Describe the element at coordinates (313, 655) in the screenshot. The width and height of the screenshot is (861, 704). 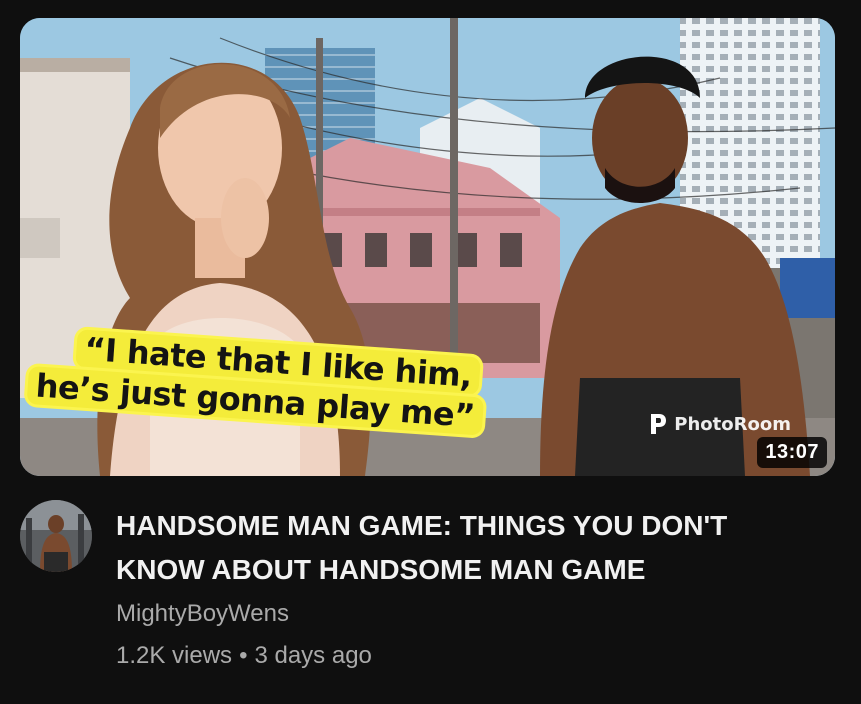
I see `upload-age: 3 days ago` at that location.